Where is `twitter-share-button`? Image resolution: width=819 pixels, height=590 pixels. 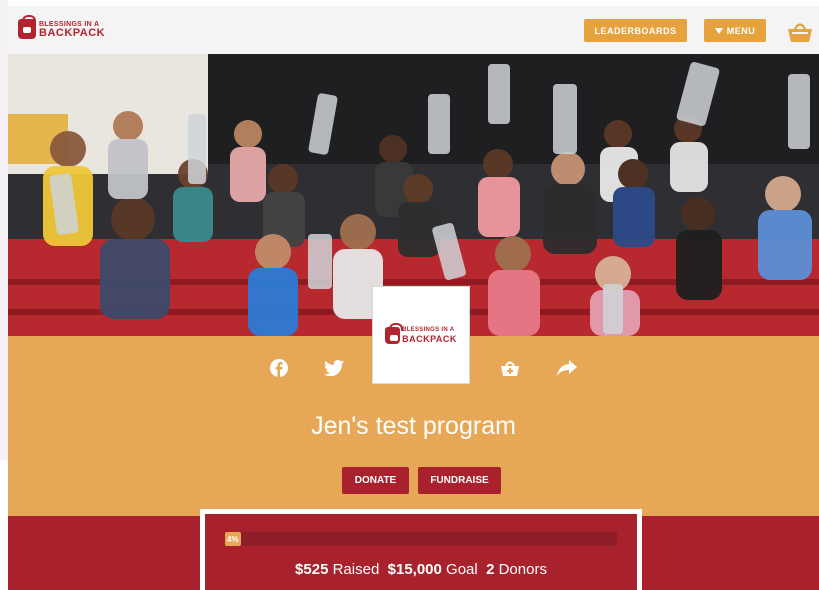
twitter-share-button is located at coordinates (334, 368).